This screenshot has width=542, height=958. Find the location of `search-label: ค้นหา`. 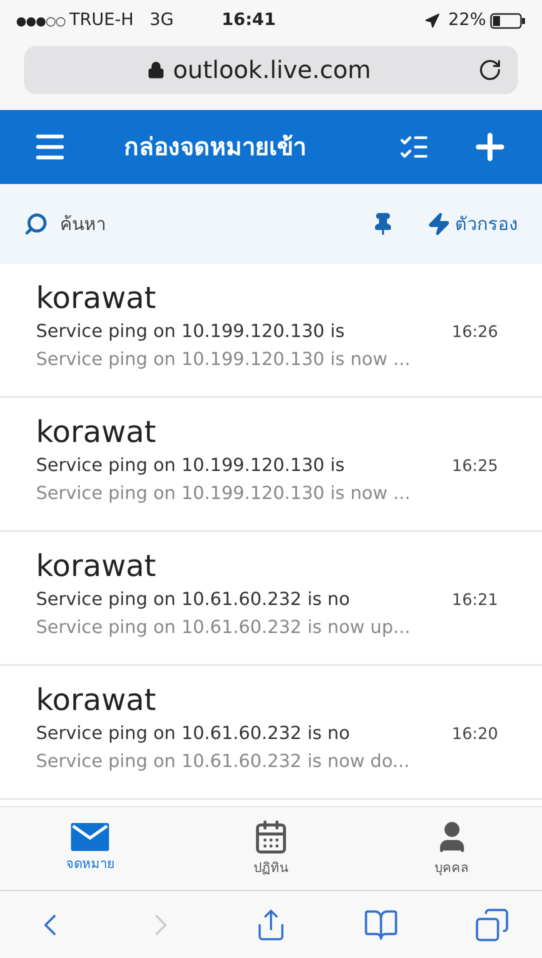

search-label: ค้นหา is located at coordinates (83, 224).